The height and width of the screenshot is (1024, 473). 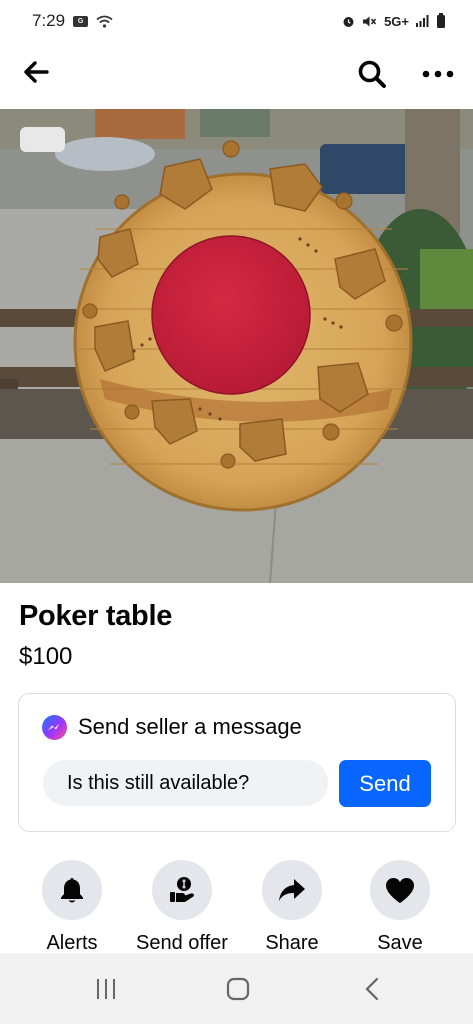 What do you see at coordinates (54, 727) in the screenshot?
I see `messenger-icon` at bounding box center [54, 727].